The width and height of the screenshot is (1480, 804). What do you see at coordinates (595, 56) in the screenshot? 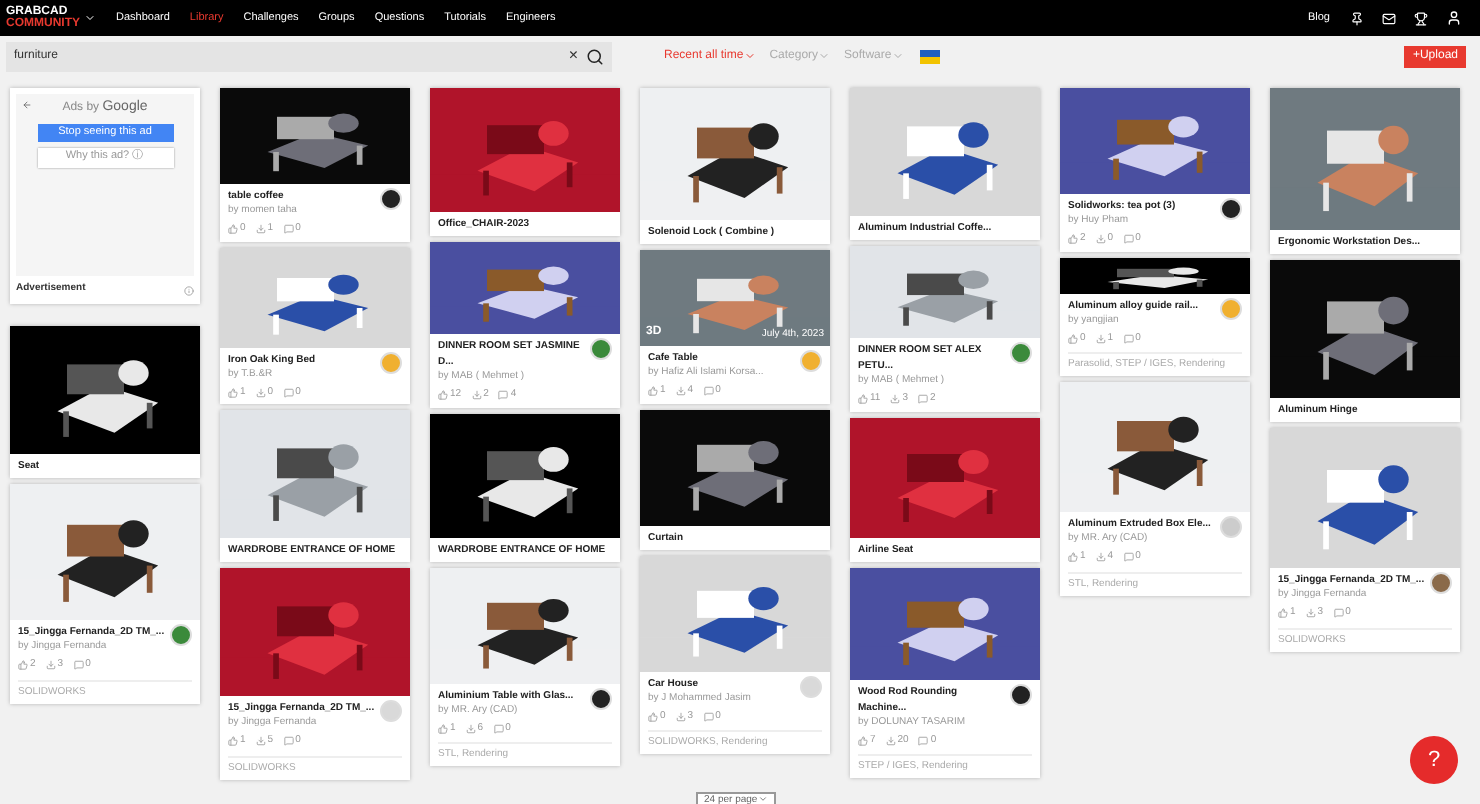
I see `search-icon` at bounding box center [595, 56].